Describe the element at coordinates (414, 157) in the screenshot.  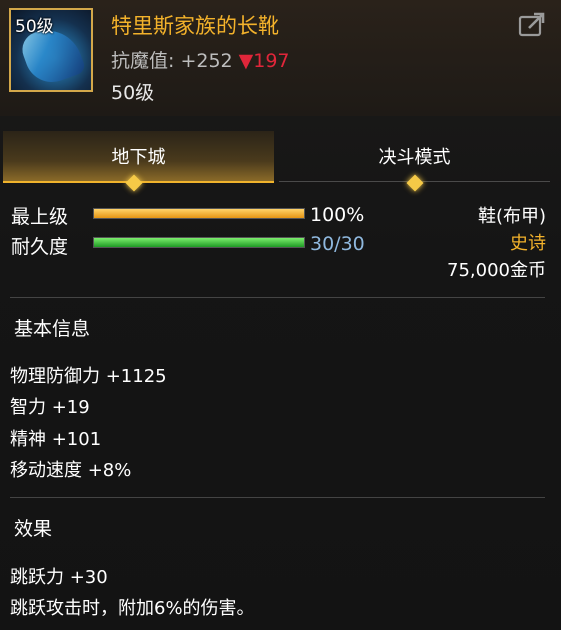
I see `tab-pvp-label: 决斗模式` at that location.